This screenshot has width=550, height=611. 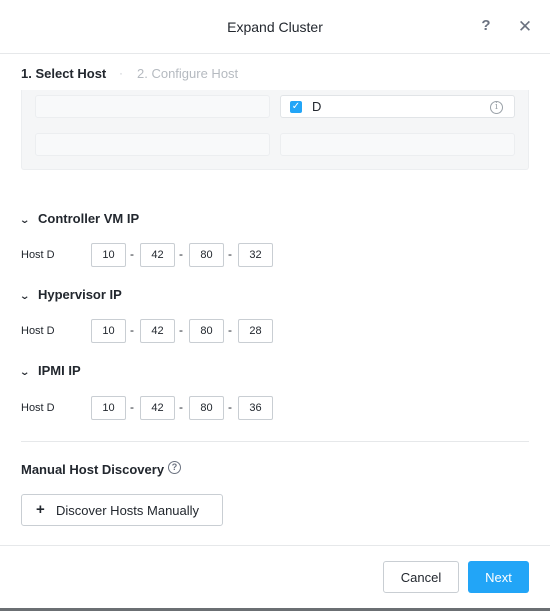 I want to click on host-checkbox-checked-icon: ✓, so click(x=296, y=107).